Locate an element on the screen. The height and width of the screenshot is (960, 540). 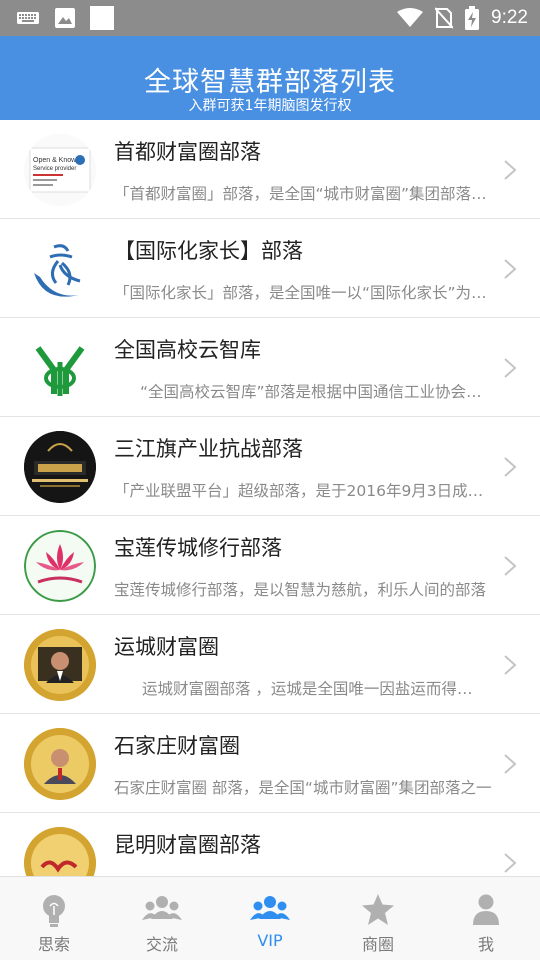
list-item: 宝莲传城修行部落 宝莲传城修行部落，是以智慧为慈航，利乐人间的部落 is located at coordinates (270, 565).